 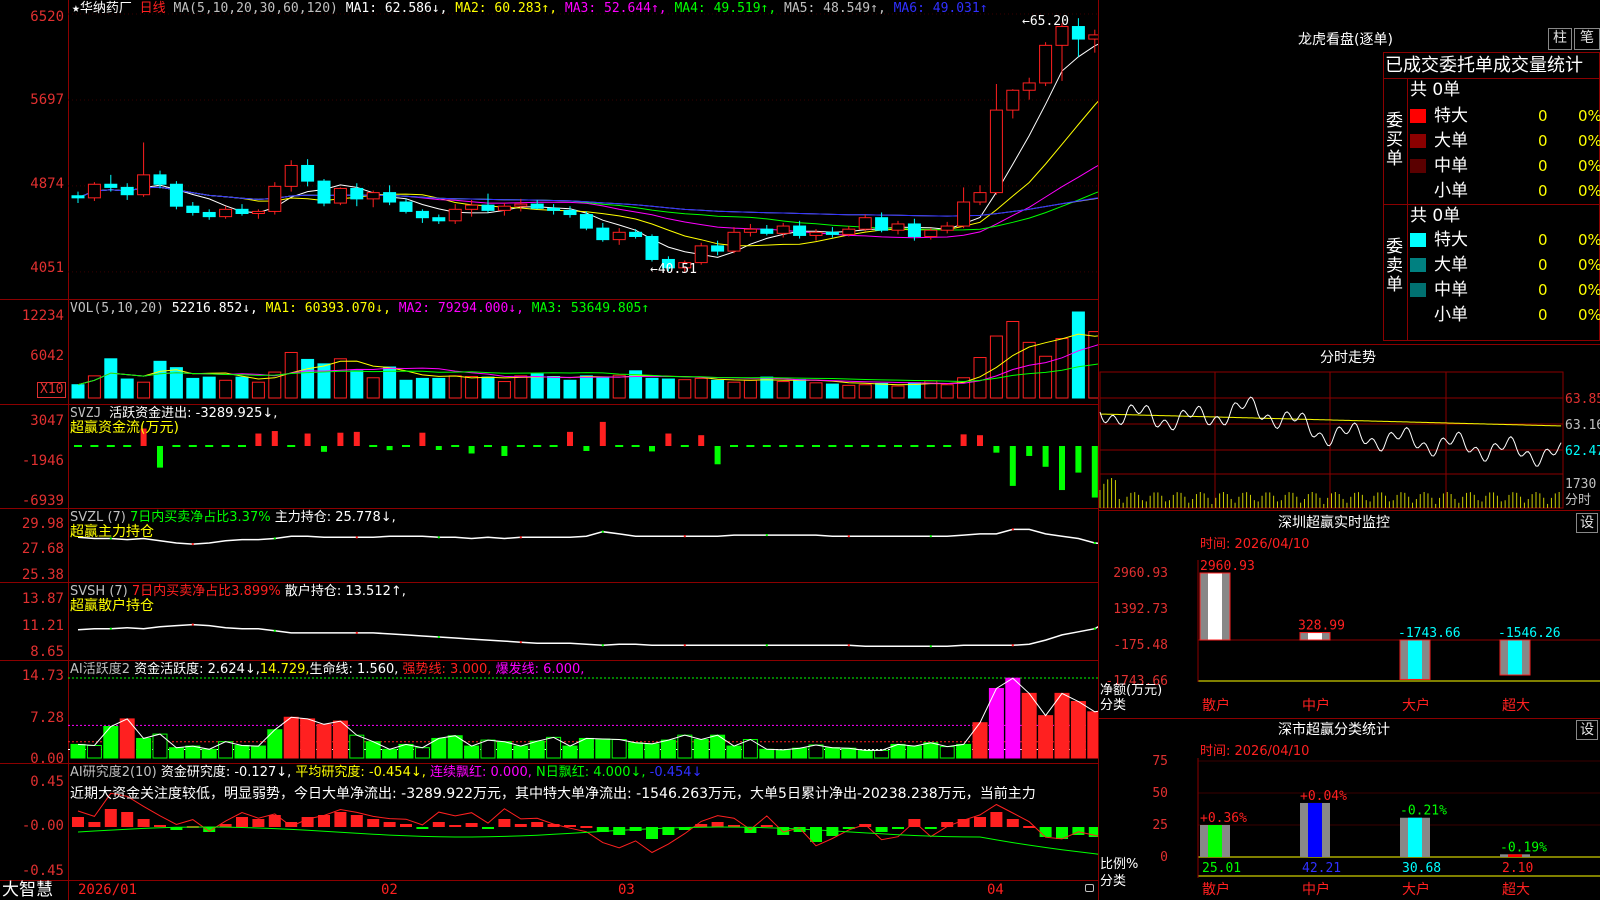 What do you see at coordinates (1516, 890) in the screenshot?
I see `sc-category: 超大` at bounding box center [1516, 890].